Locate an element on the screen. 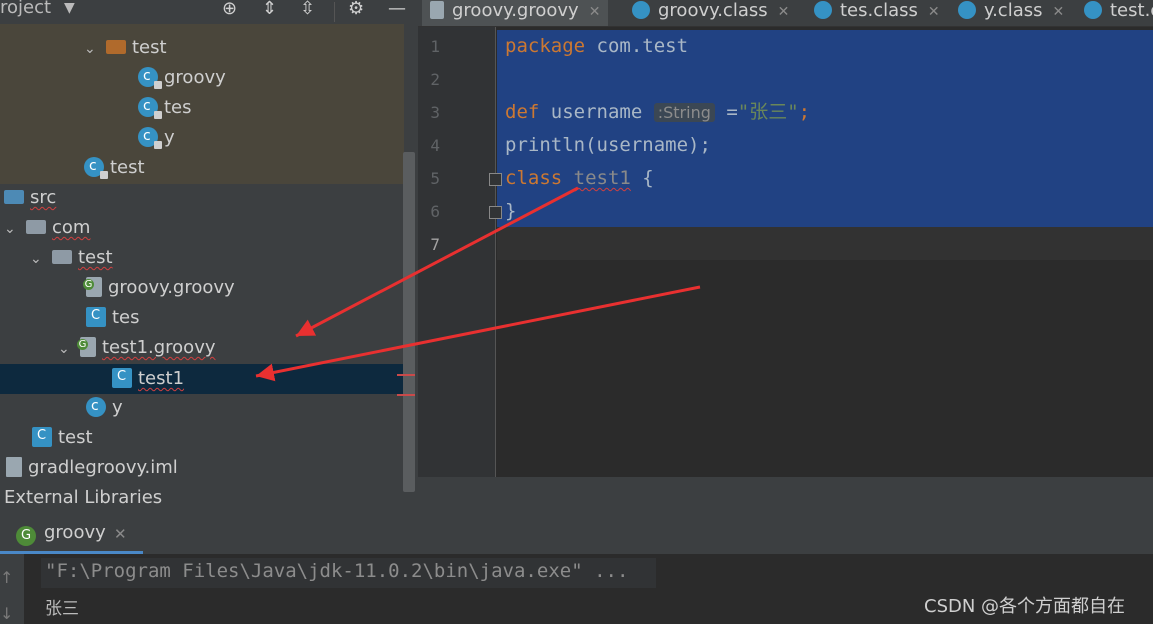  annotation-arrows is located at coordinates (478, 284).